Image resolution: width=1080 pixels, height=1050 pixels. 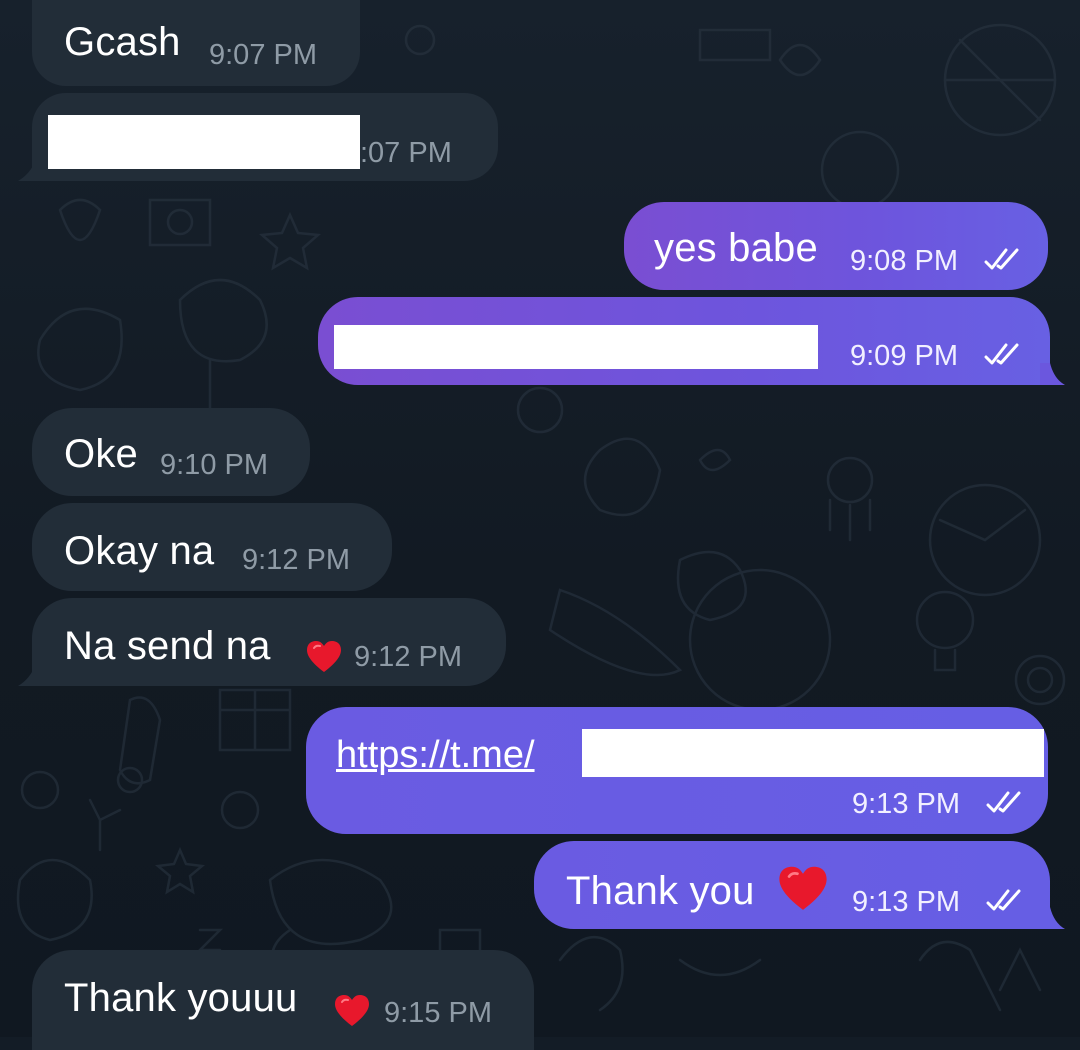 What do you see at coordinates (438, 1013) in the screenshot?
I see `message-time: 9:15 PM` at bounding box center [438, 1013].